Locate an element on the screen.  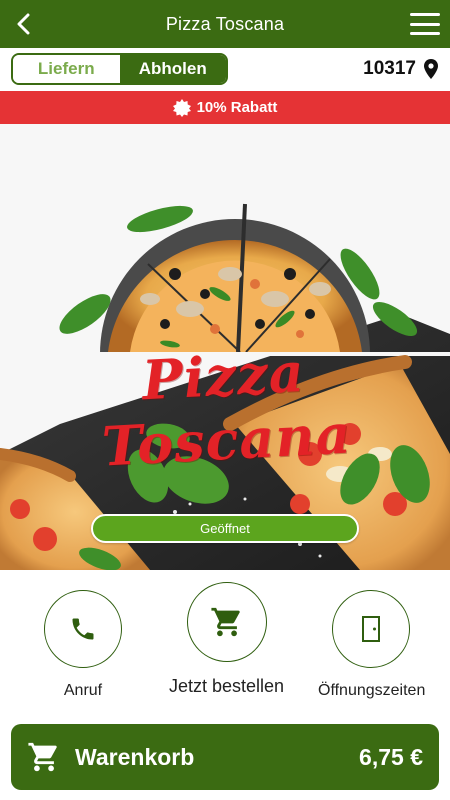
chevron-left-icon is located at coordinates (23, 24).